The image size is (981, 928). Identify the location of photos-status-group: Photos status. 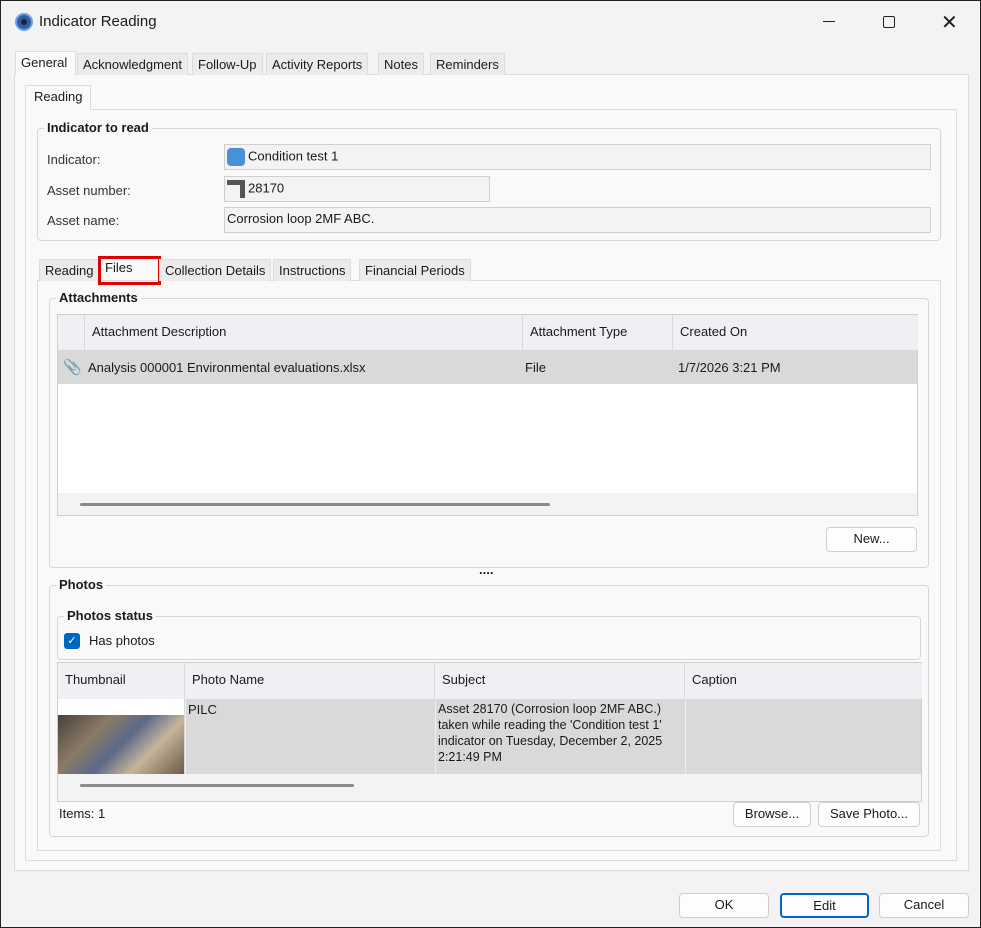
(489, 634).